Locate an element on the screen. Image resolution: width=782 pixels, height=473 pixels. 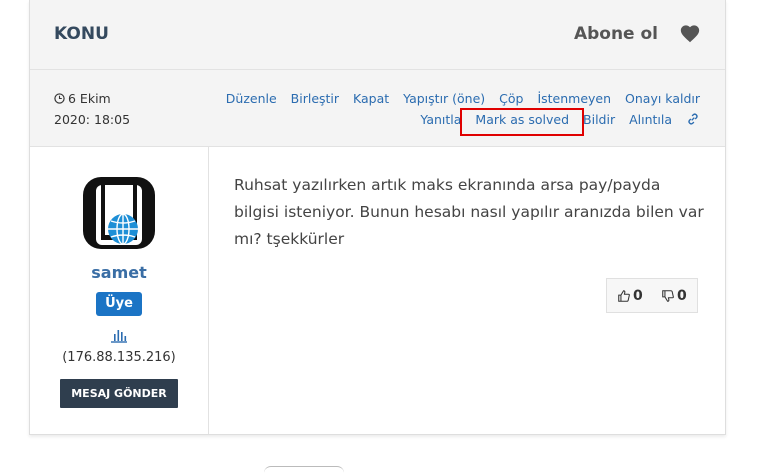
bar-chart-icon is located at coordinates (119, 335).